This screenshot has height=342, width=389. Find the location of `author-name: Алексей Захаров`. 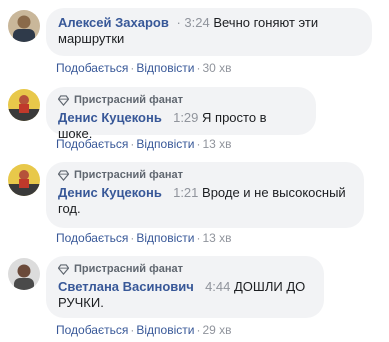

author-name: Алексей Захаров is located at coordinates (113, 22).